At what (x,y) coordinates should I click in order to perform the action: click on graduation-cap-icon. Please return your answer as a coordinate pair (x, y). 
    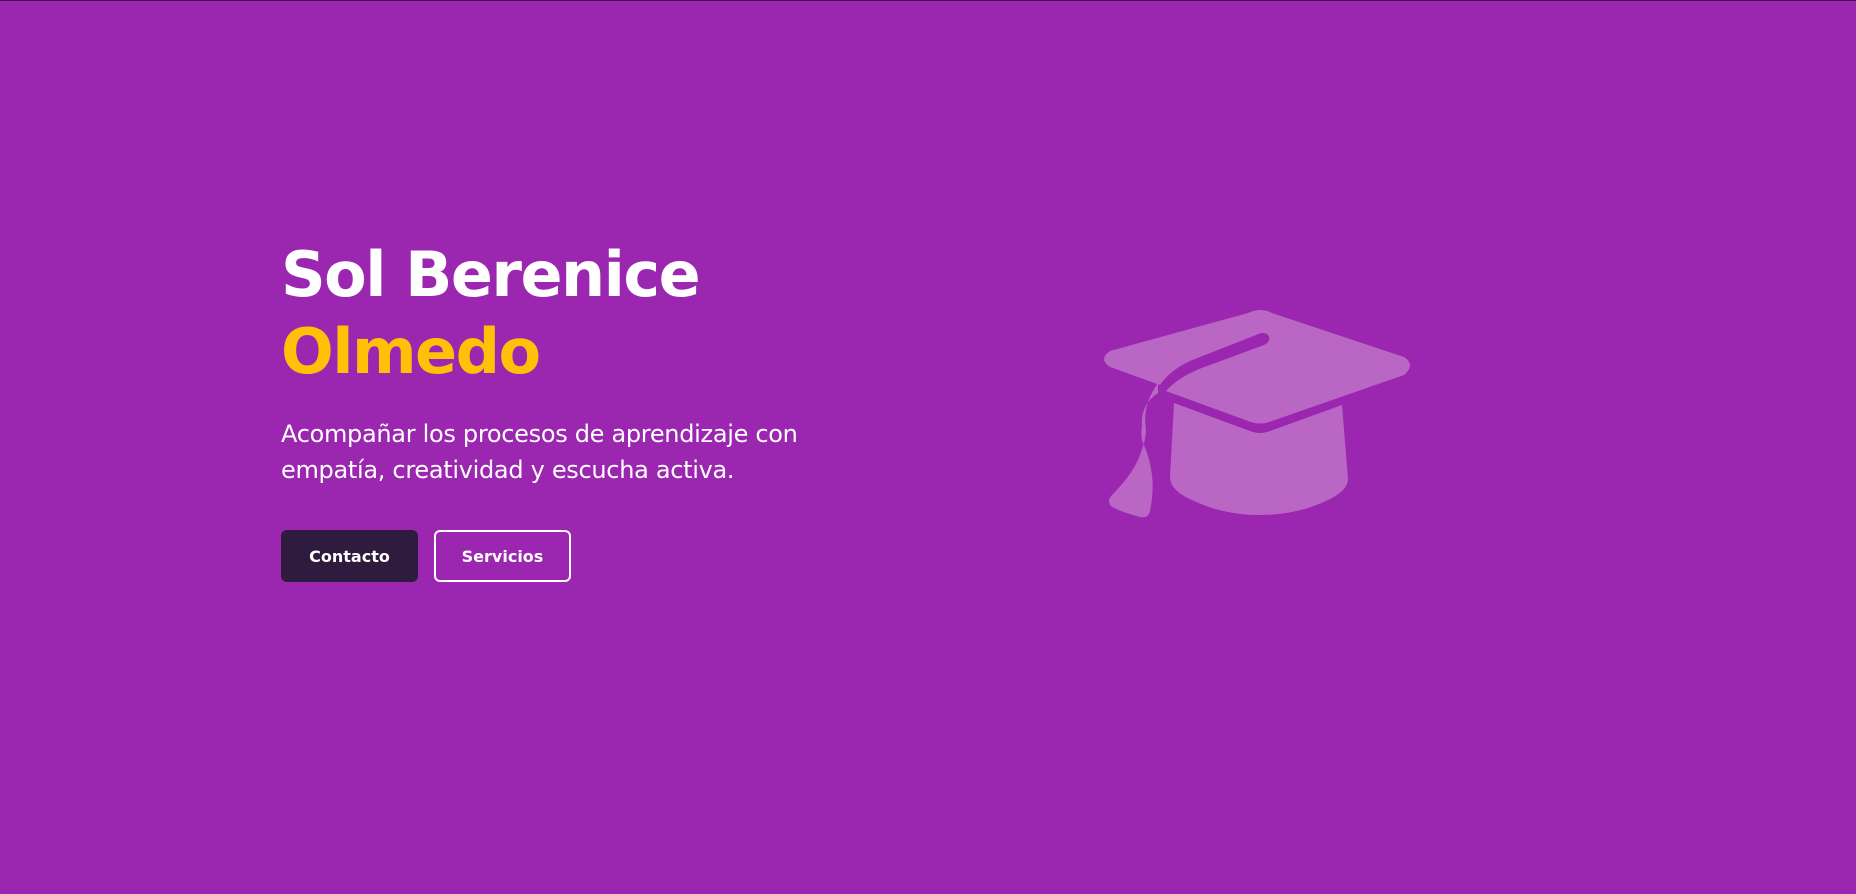
    Looking at the image, I should click on (1260, 417).